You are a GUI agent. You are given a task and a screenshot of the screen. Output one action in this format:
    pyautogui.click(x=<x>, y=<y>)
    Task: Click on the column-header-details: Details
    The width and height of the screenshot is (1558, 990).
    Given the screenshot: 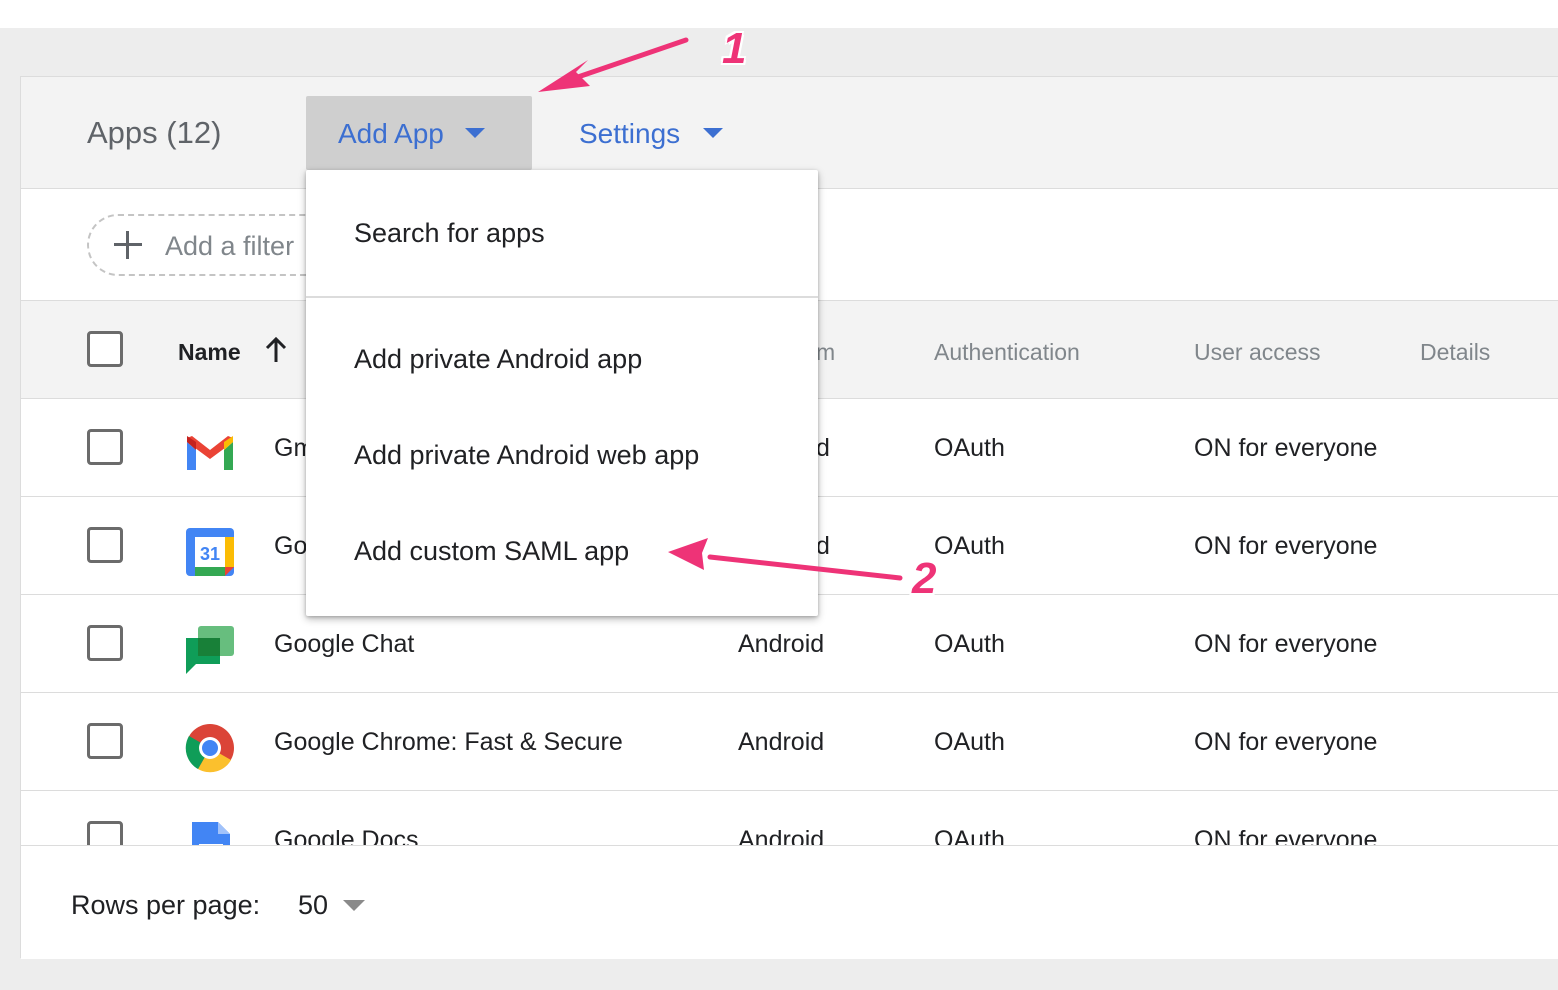 What is the action you would take?
    pyautogui.click(x=1455, y=352)
    